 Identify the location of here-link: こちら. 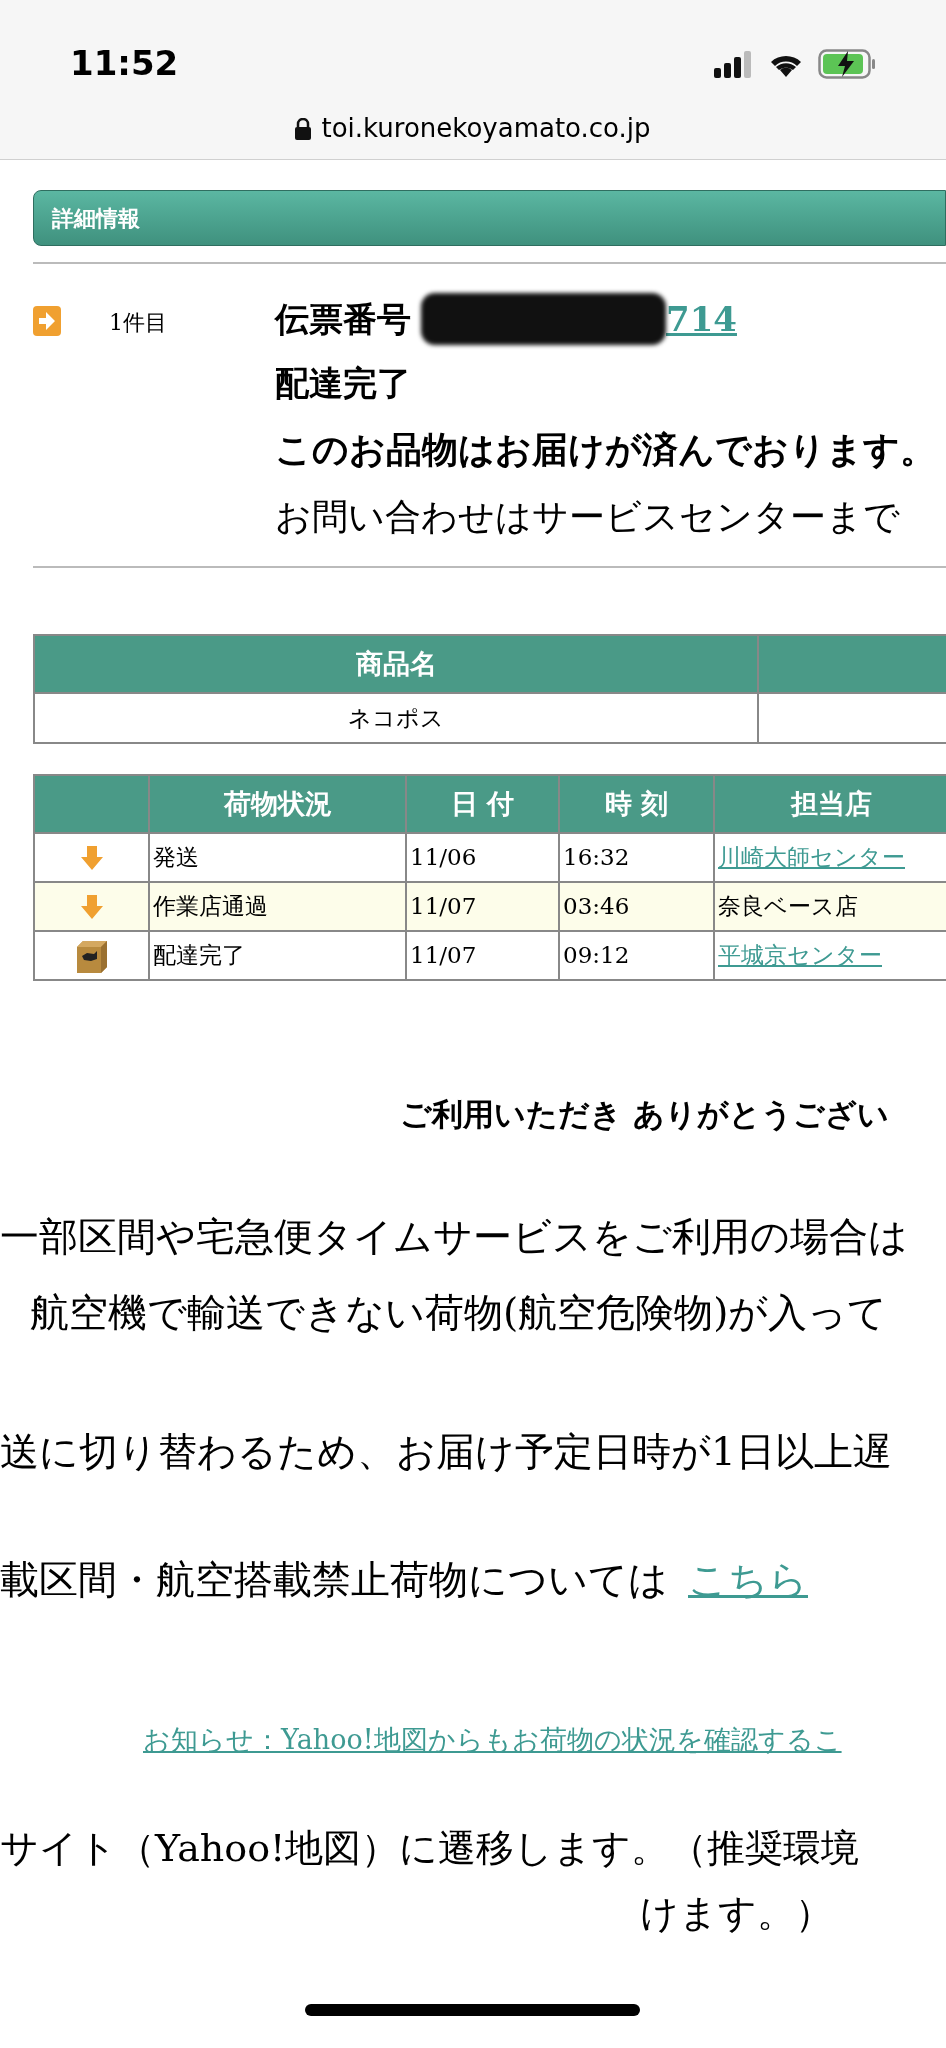
(748, 1580).